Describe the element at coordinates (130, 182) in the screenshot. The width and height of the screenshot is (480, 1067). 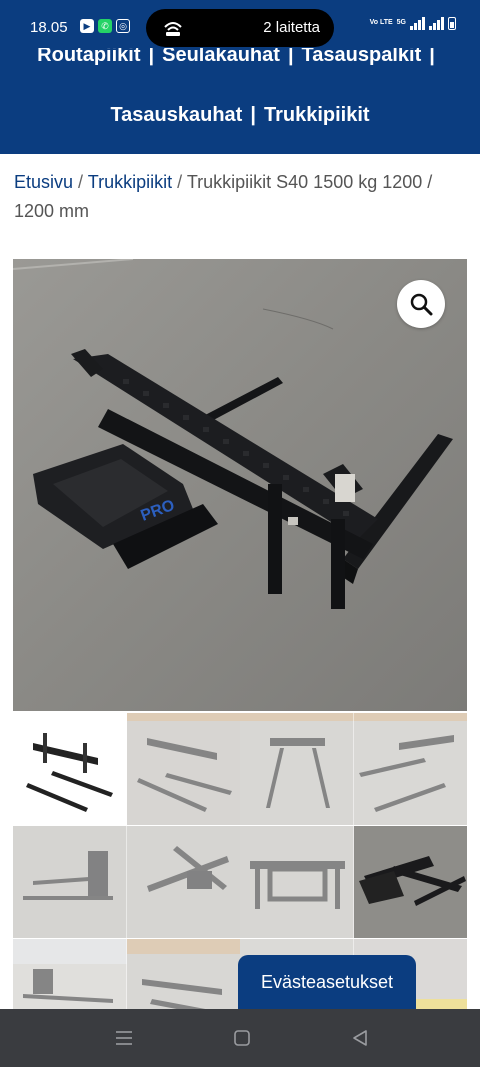
I see `breadcrumb-category-link: Trukkipiikit` at that location.